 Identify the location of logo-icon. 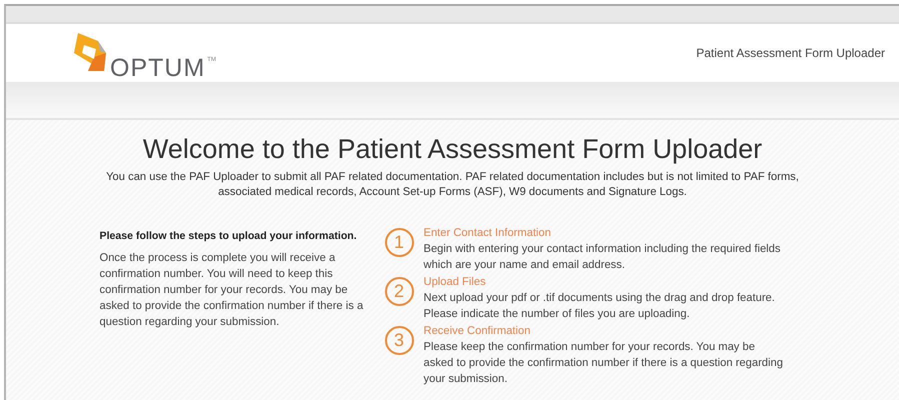
(90, 52).